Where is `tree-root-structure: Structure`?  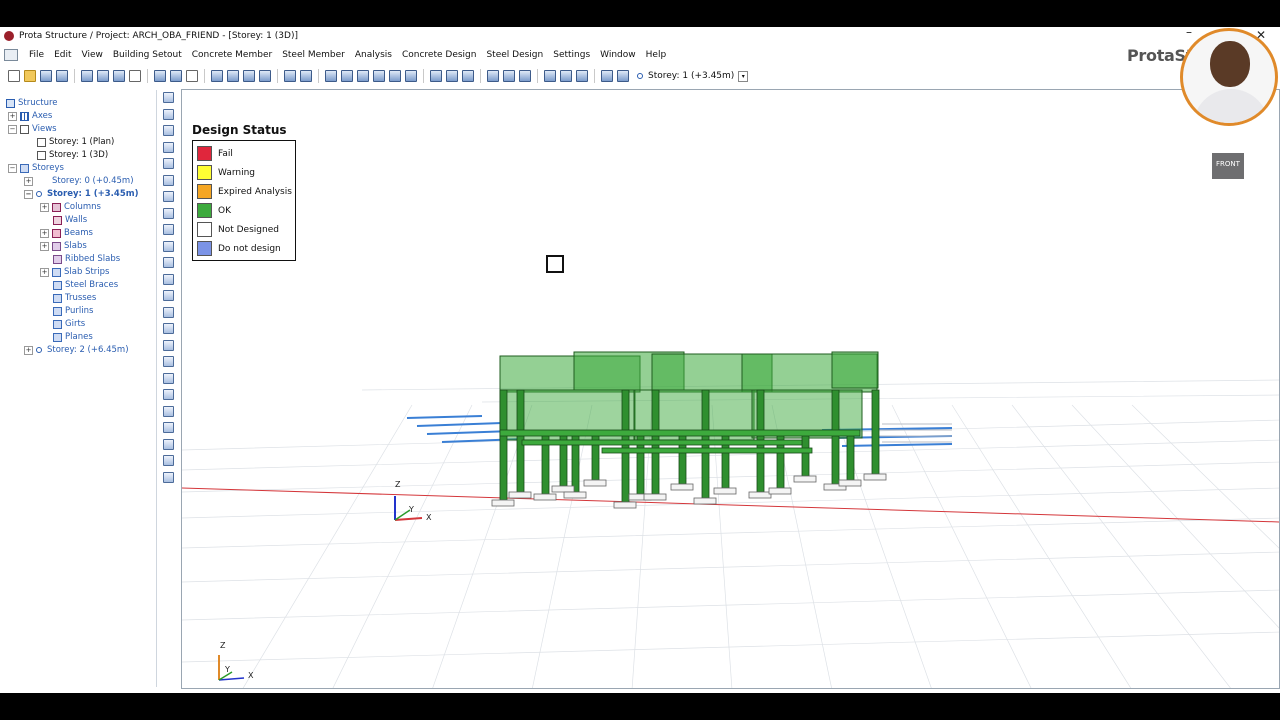
tree-root-structure: Structure is located at coordinates (32, 103).